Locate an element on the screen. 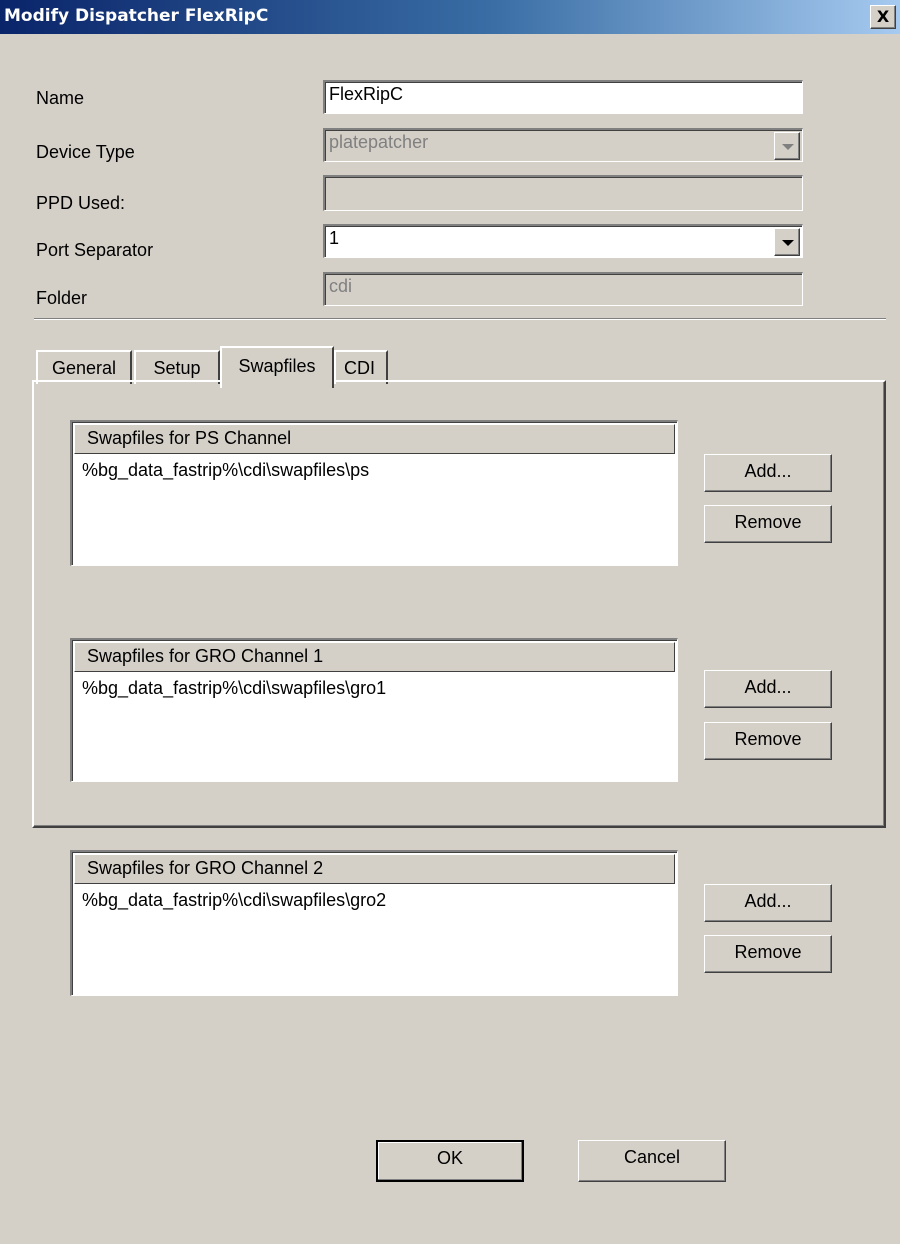  list-item: %bg_data_fastrip%\cdi\swapfiles\ps is located at coordinates (225, 470).